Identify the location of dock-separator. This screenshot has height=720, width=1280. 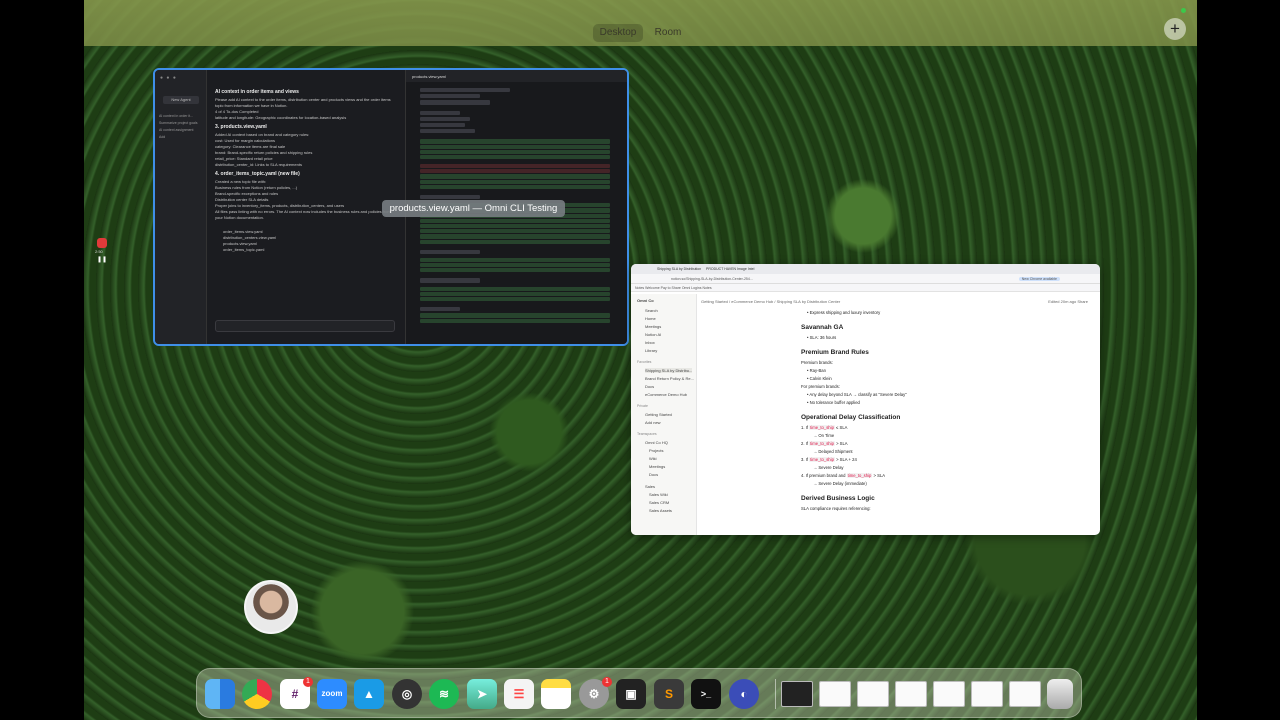
(775, 694).